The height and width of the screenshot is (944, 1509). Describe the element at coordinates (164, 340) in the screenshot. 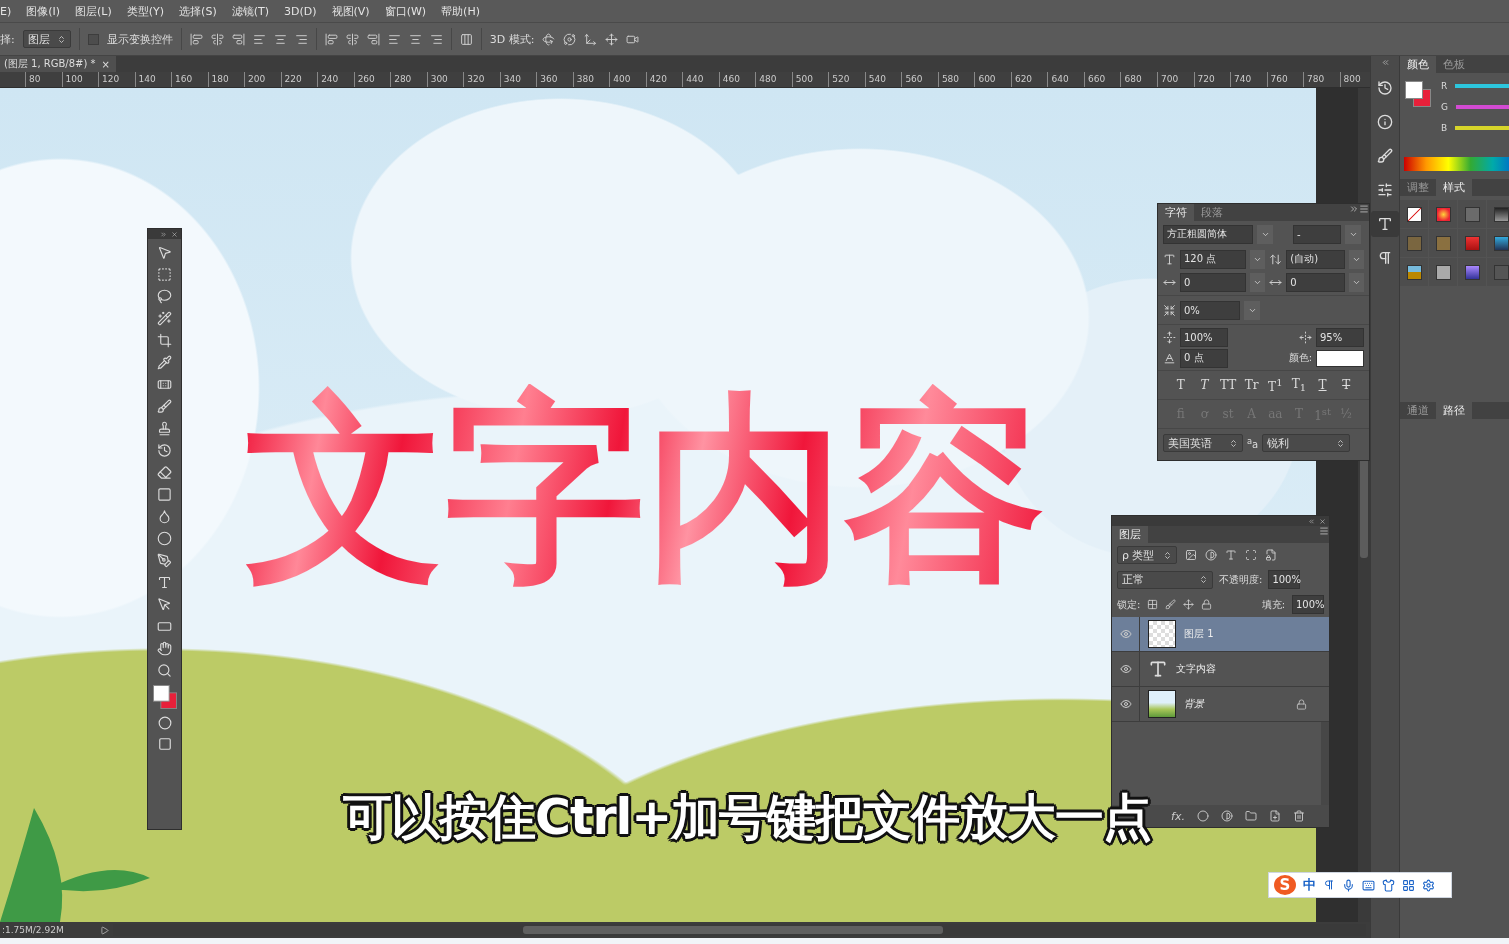

I see `crop-tool-icon` at that location.